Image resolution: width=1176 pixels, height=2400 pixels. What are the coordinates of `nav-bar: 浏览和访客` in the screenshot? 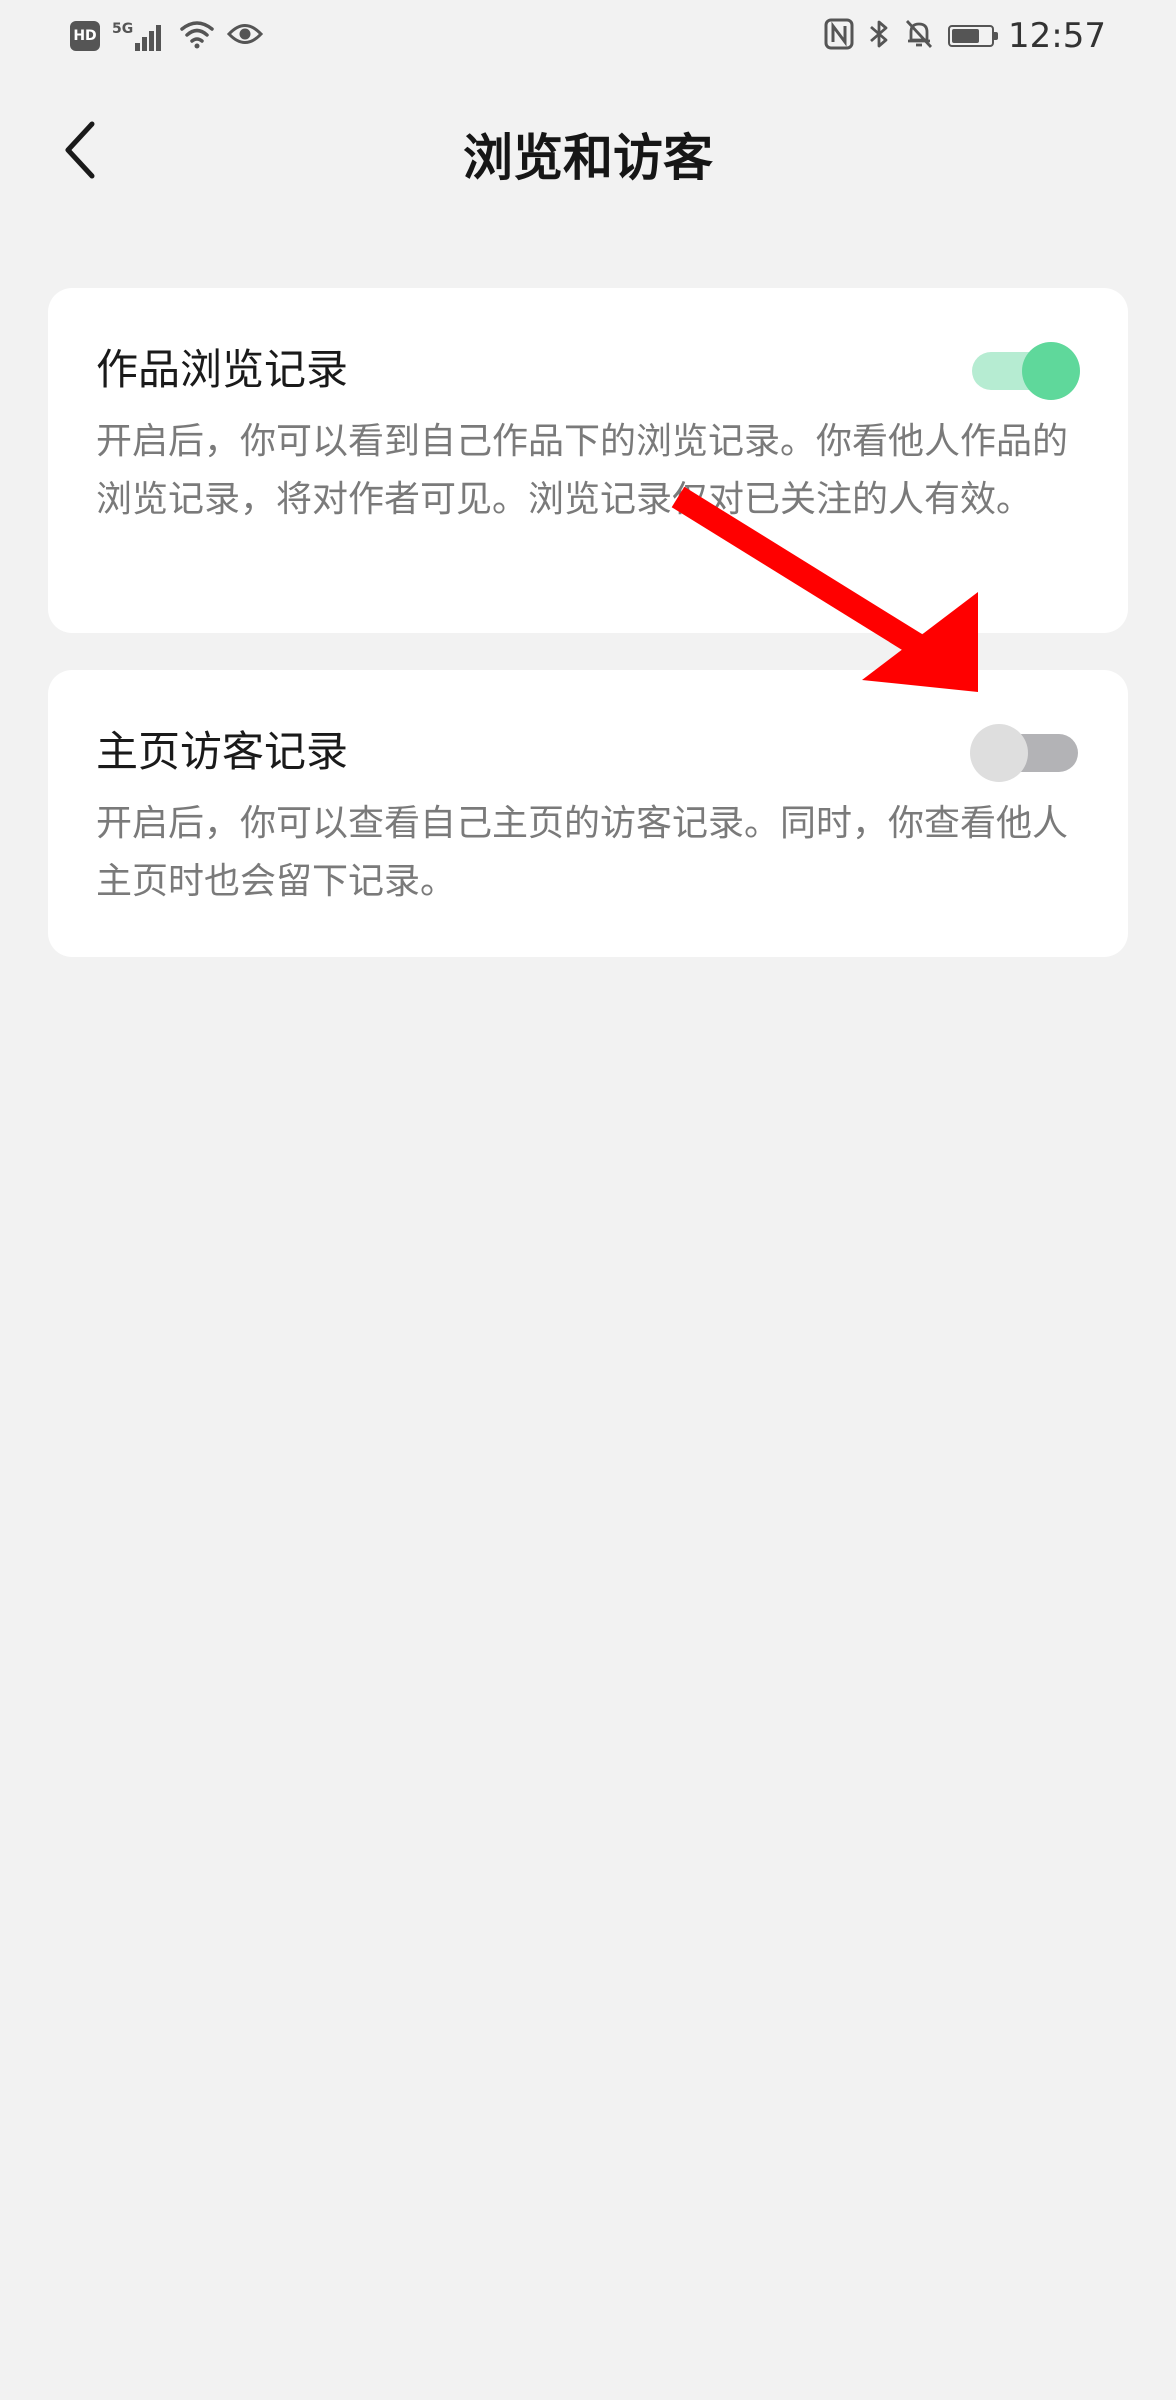 It's located at (588, 150).